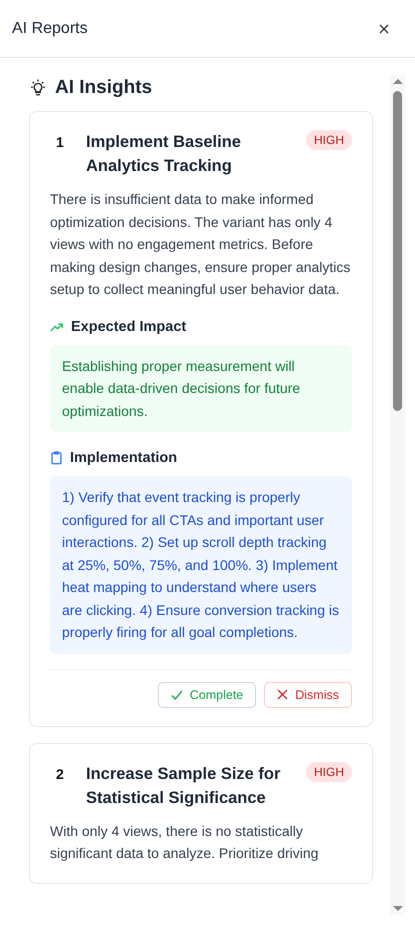 Image resolution: width=415 pixels, height=940 pixels. I want to click on implementation-label: Implementation, so click(124, 458).